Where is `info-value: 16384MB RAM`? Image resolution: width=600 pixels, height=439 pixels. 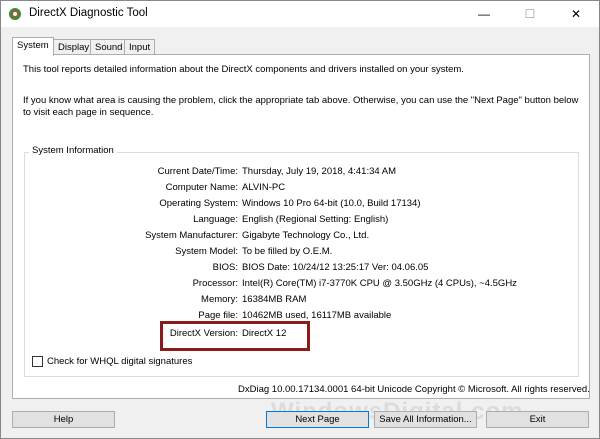 info-value: 16384MB RAM is located at coordinates (274, 299).